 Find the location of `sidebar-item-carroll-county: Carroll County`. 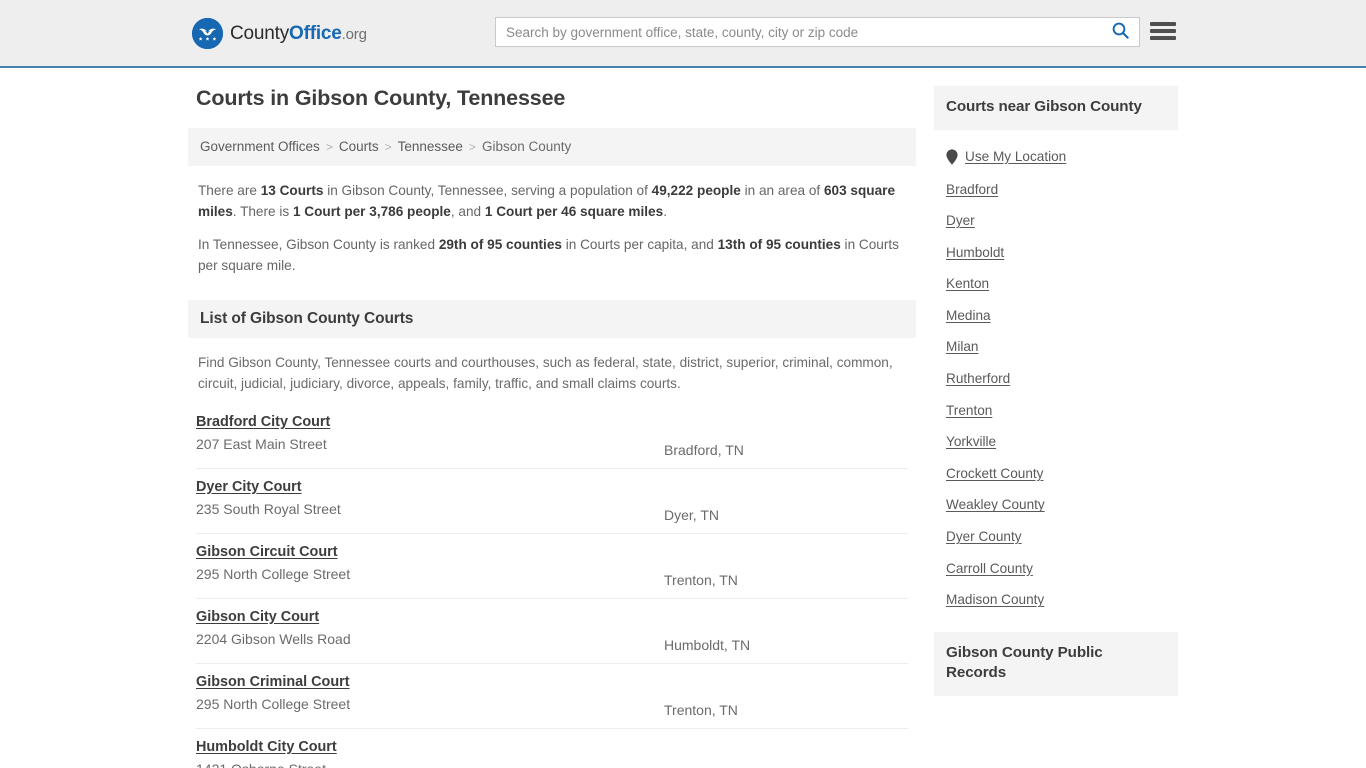

sidebar-item-carroll-county: Carroll County is located at coordinates (1056, 569).